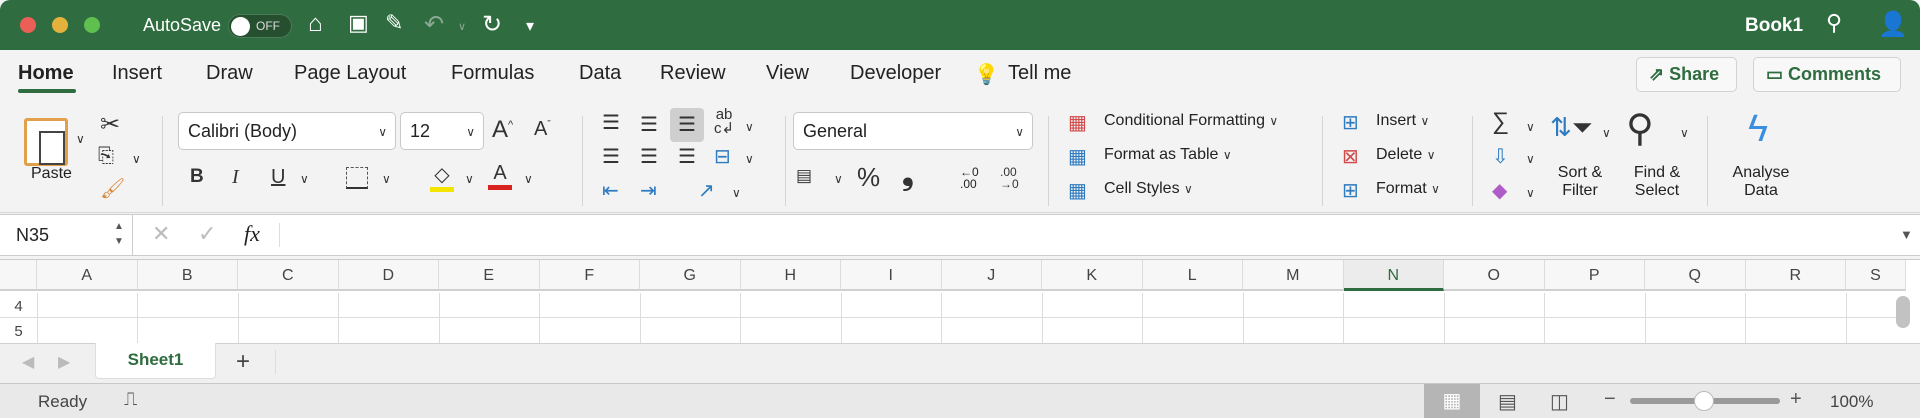  What do you see at coordinates (706, 190) in the screenshot?
I see `orientation-icon: ↗` at bounding box center [706, 190].